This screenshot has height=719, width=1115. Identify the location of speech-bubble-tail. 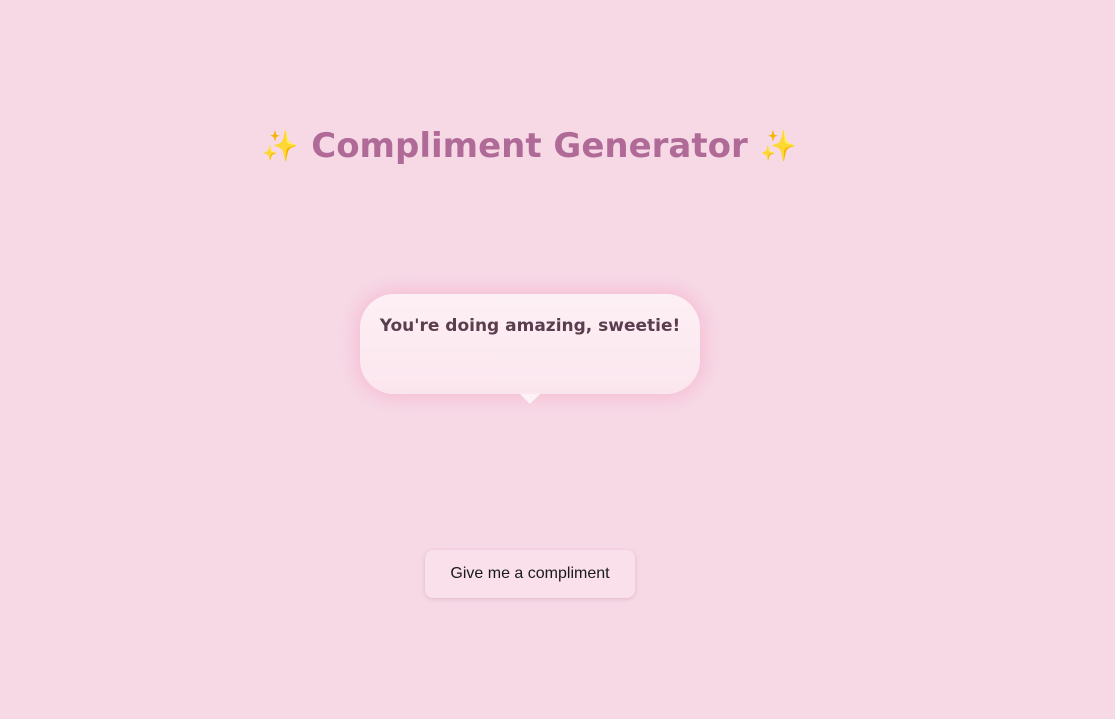
(530, 399).